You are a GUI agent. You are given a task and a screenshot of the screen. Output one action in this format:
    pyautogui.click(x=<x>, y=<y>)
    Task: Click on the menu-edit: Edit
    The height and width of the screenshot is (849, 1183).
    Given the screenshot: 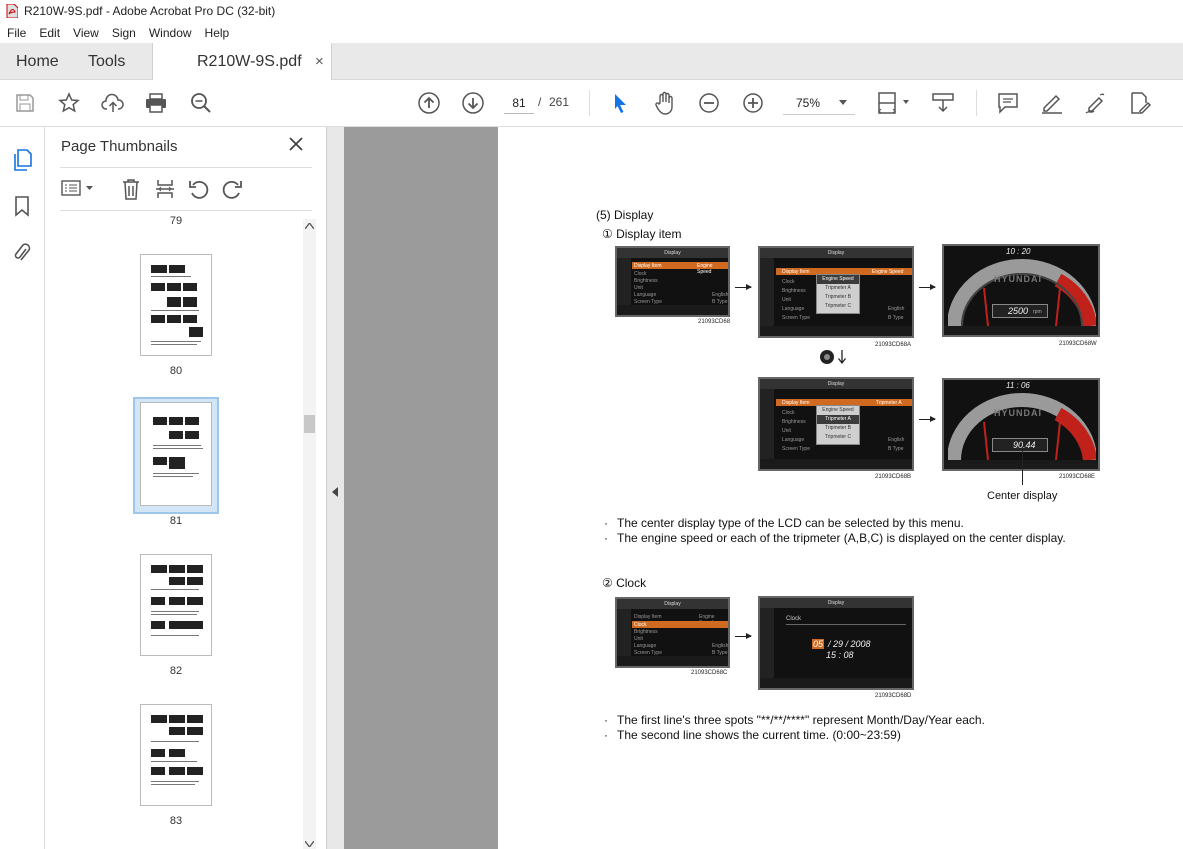 What is the action you would take?
    pyautogui.click(x=49, y=33)
    